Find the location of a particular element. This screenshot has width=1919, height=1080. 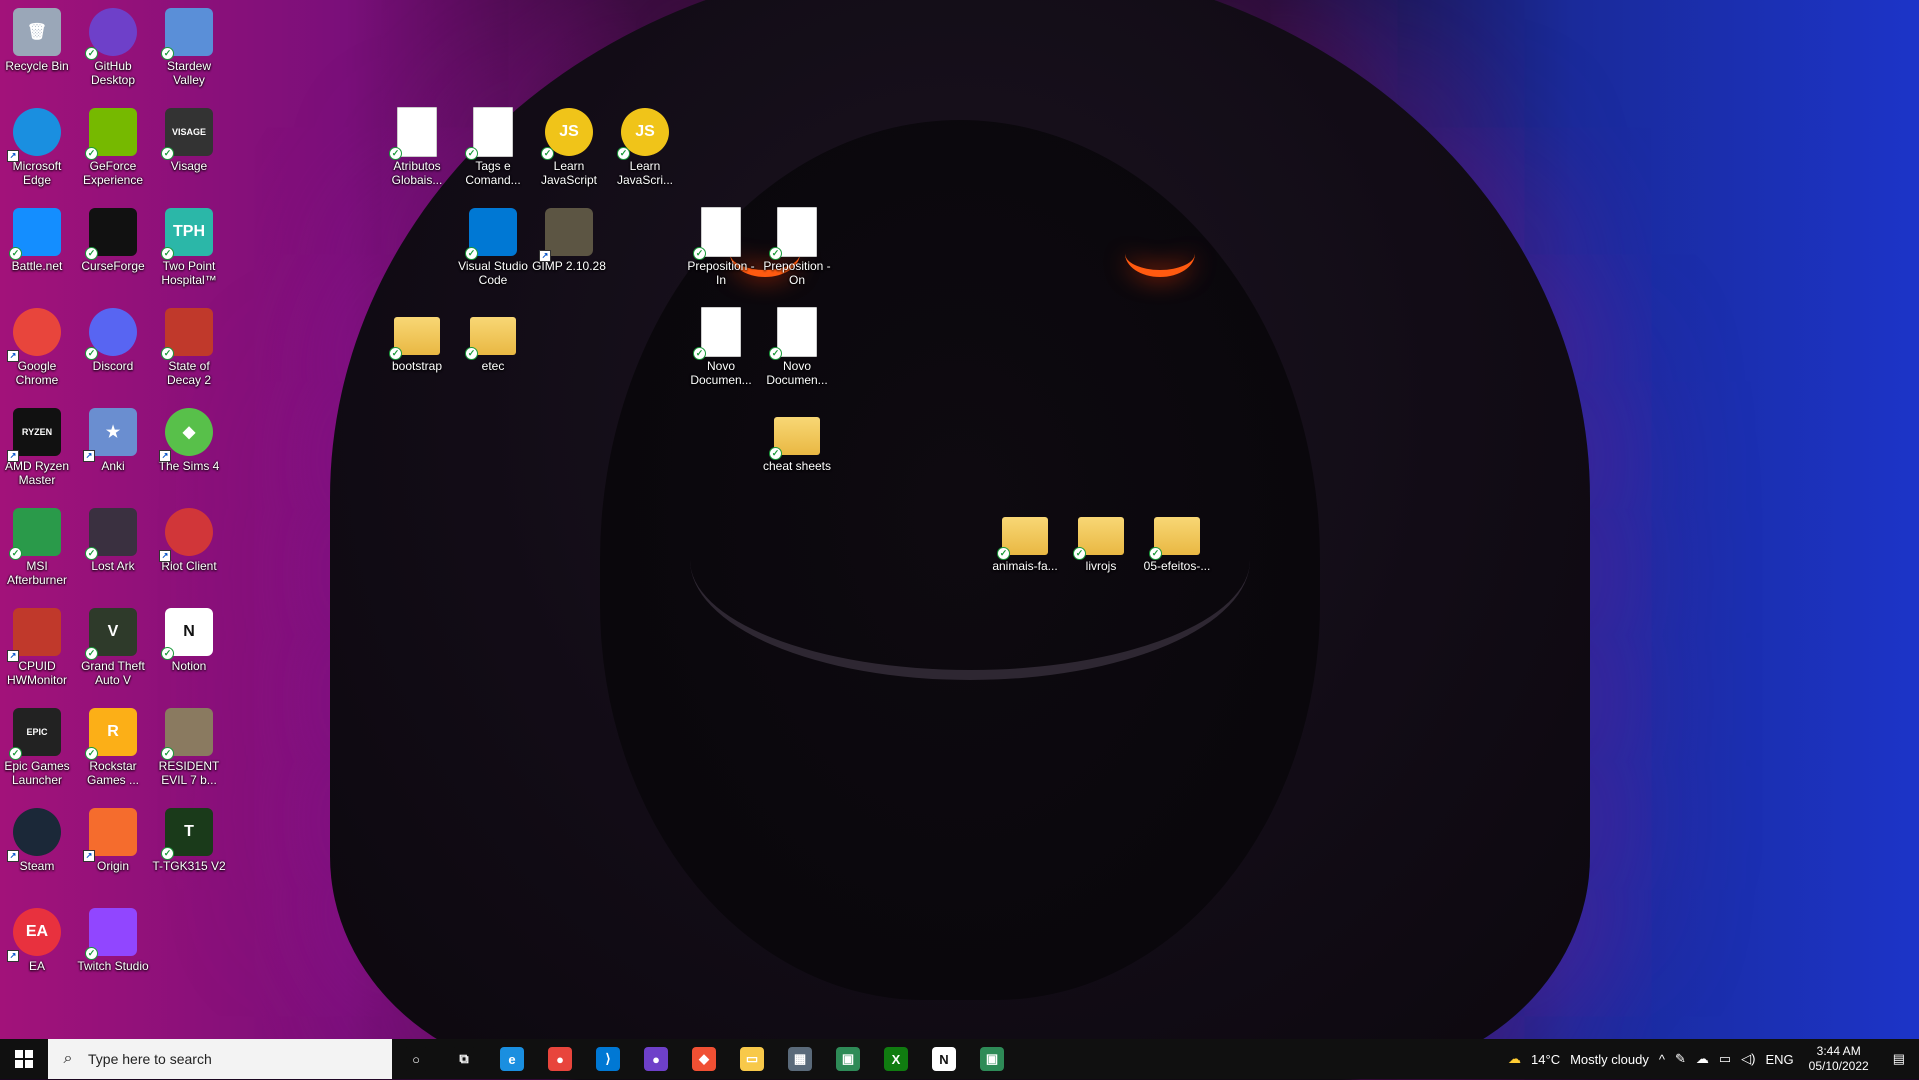

taskbar-cortana-button: ○ is located at coordinates (416, 1059).